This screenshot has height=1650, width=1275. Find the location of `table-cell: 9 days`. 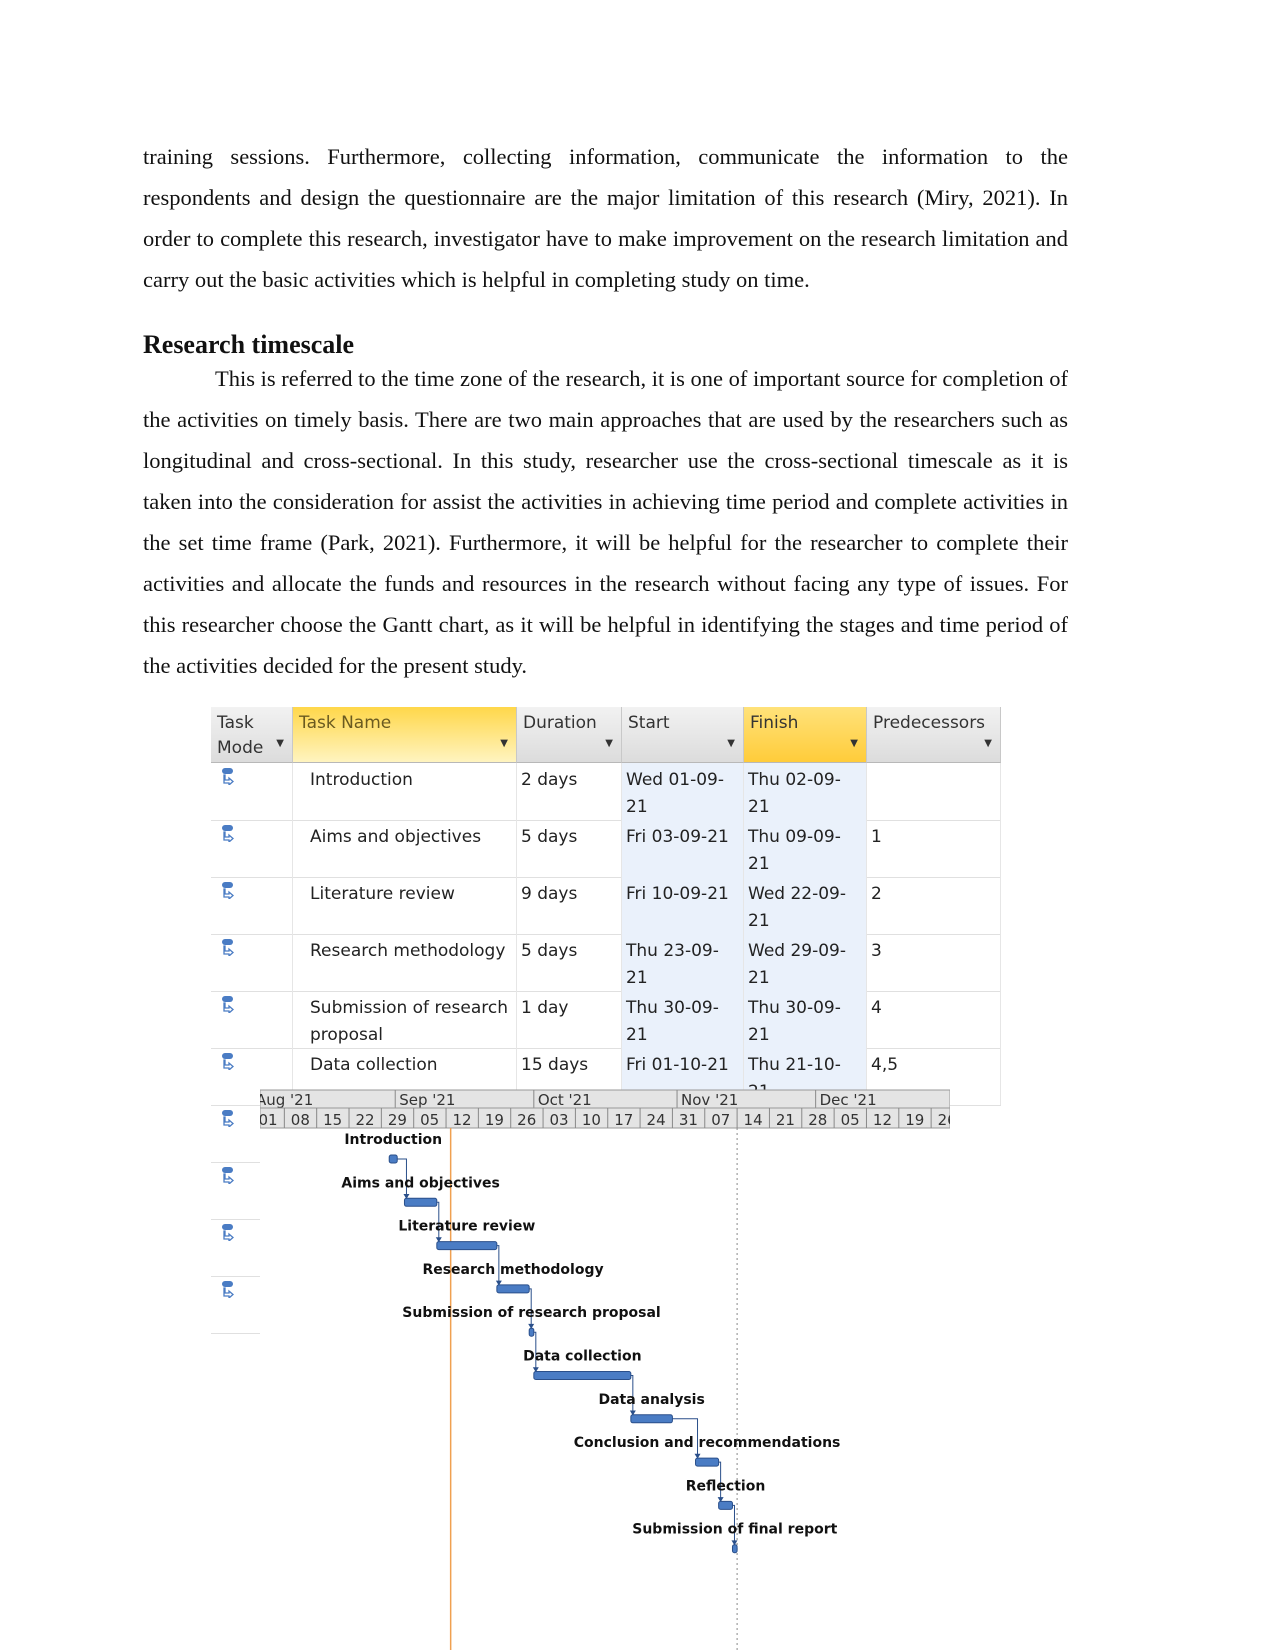

table-cell: 9 days is located at coordinates (569, 905).